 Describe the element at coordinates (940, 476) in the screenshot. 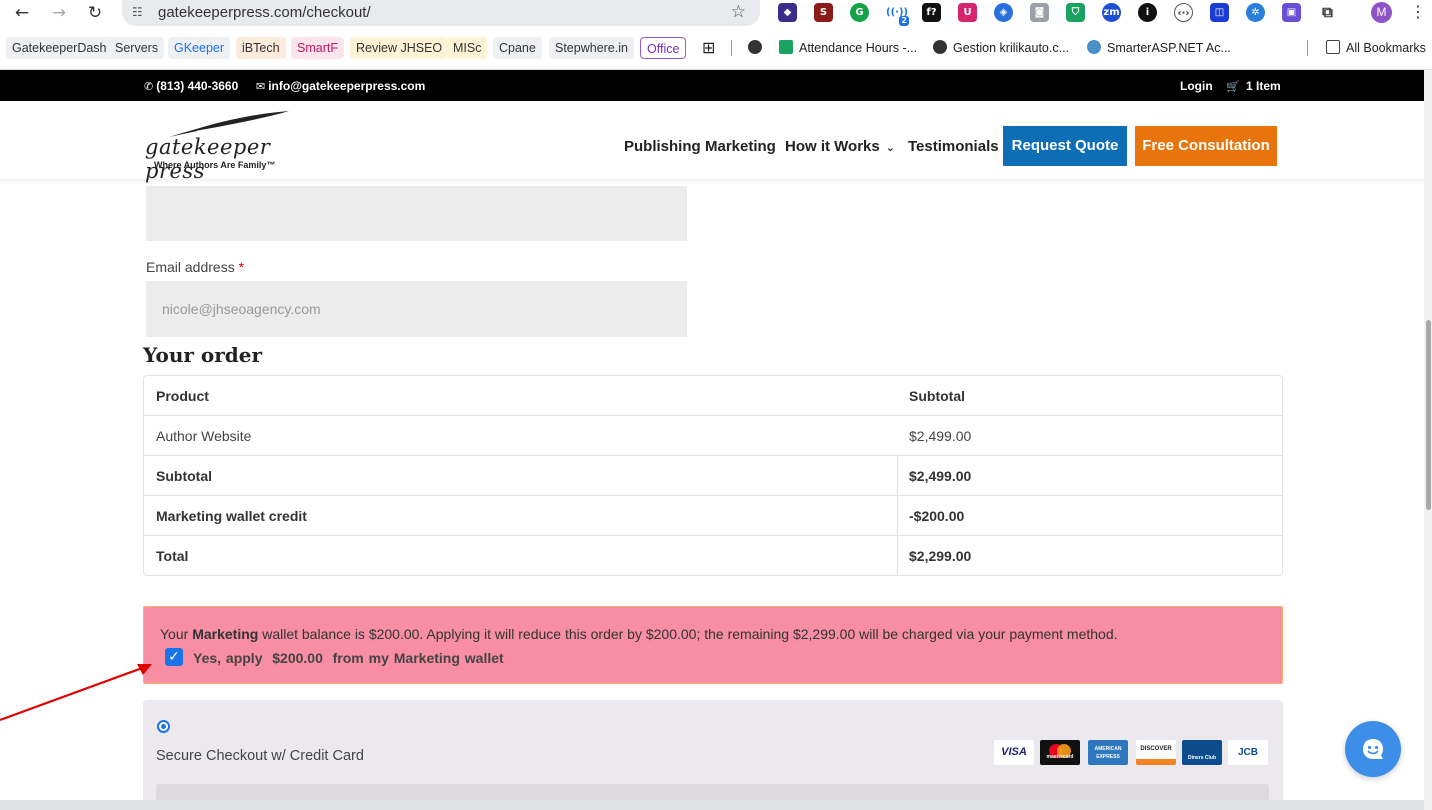

I see `subtotal-value: $2,499.00` at that location.